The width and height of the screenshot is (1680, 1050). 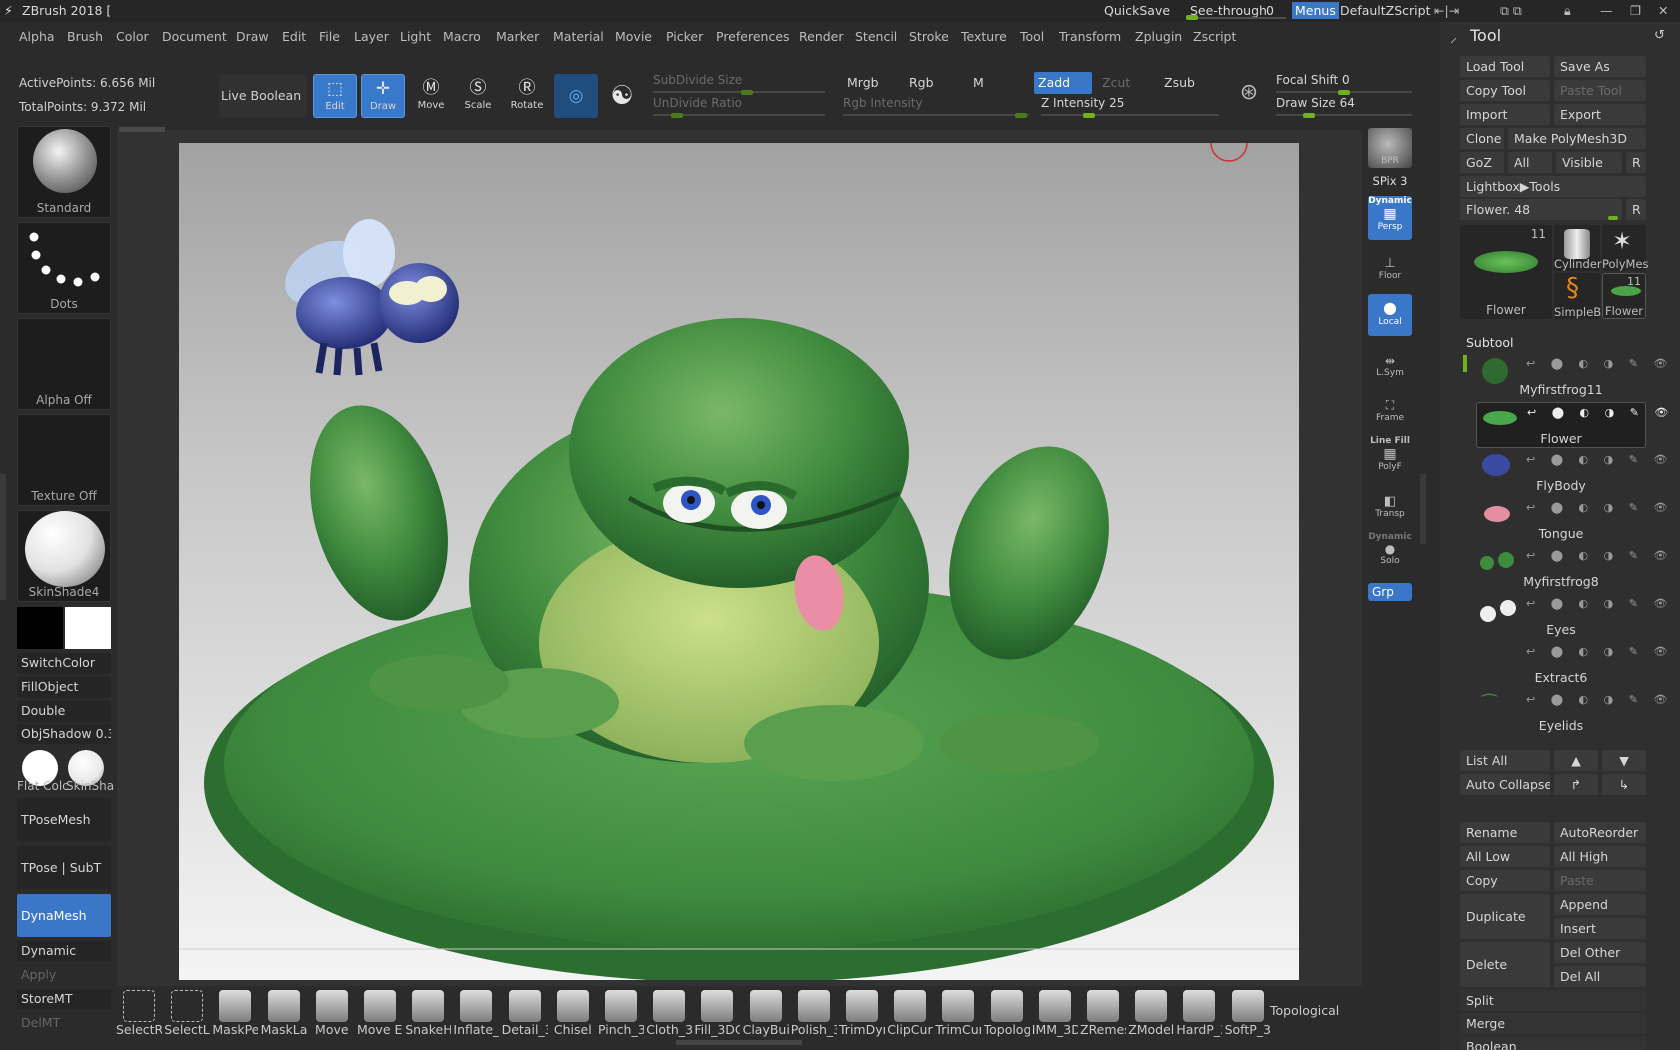 What do you see at coordinates (64, 867) in the screenshot?
I see `tpose-subt-button: TPose | SubT` at bounding box center [64, 867].